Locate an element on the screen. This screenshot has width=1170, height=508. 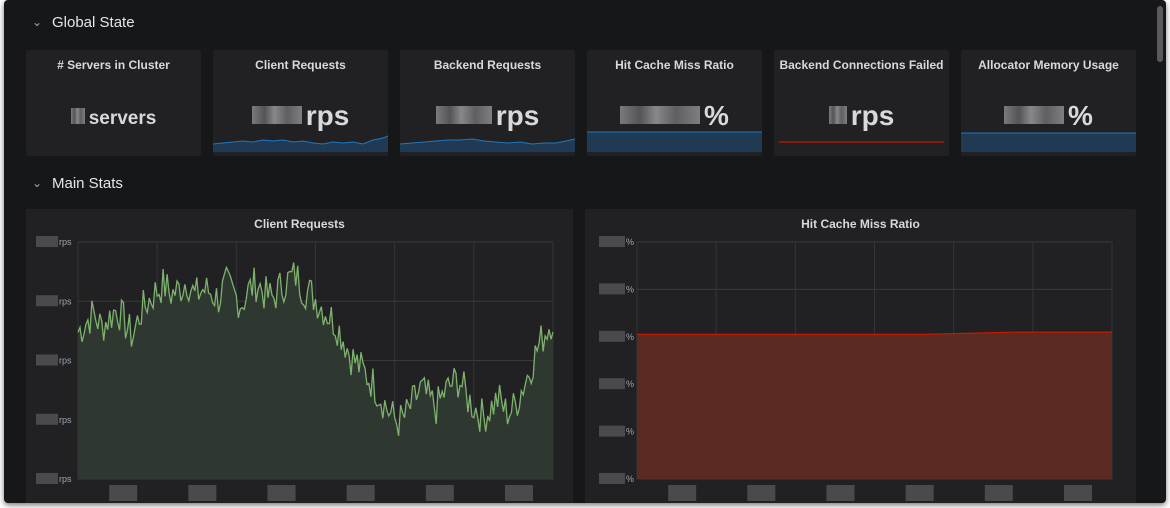
row-title-label: Global State is located at coordinates (93, 22).